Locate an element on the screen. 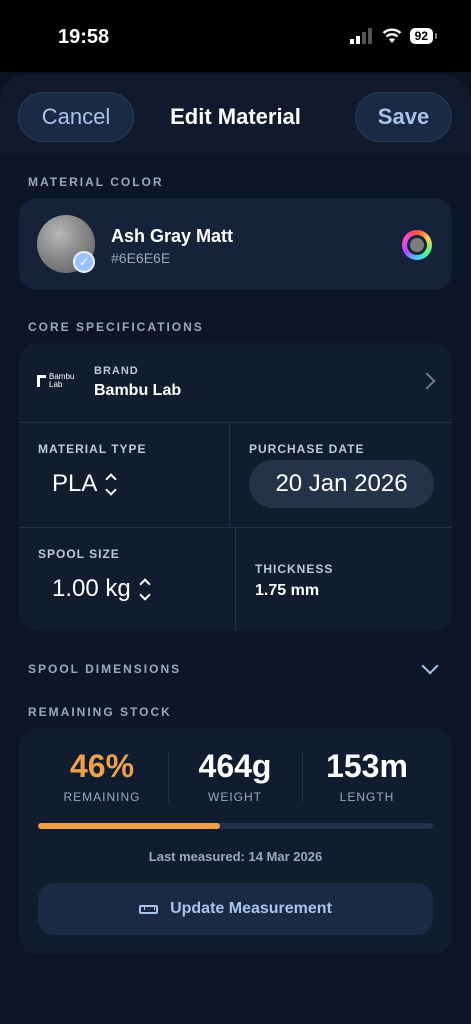 The height and width of the screenshot is (1024, 471). remaining-label: REMAINING is located at coordinates (102, 797).